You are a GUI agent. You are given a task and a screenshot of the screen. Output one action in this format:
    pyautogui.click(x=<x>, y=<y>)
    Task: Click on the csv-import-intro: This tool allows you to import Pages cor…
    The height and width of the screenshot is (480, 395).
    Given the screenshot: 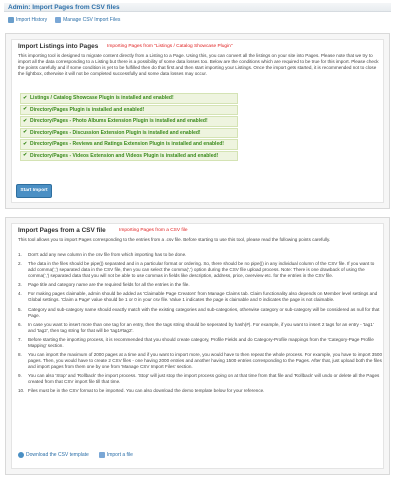 What is the action you would take?
    pyautogui.click(x=174, y=239)
    